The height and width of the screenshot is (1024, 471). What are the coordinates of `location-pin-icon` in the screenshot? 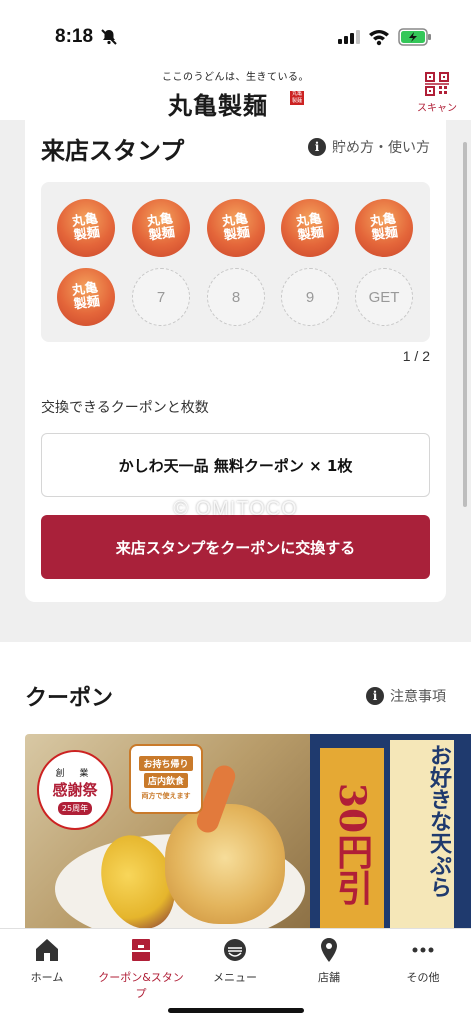 It's located at (329, 950).